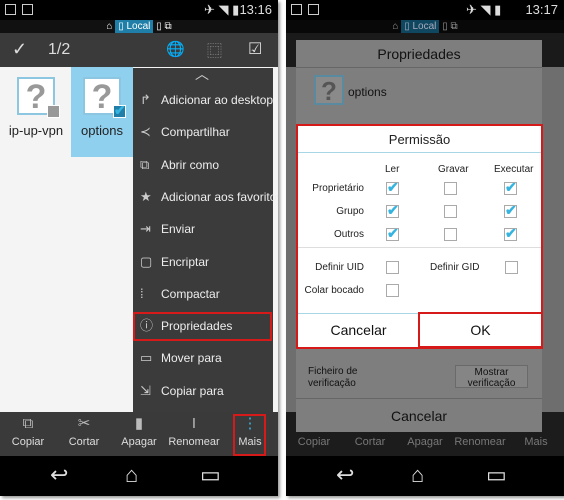  I want to click on menu-item-open-as: ⧉ Abrir como, so click(203, 165).